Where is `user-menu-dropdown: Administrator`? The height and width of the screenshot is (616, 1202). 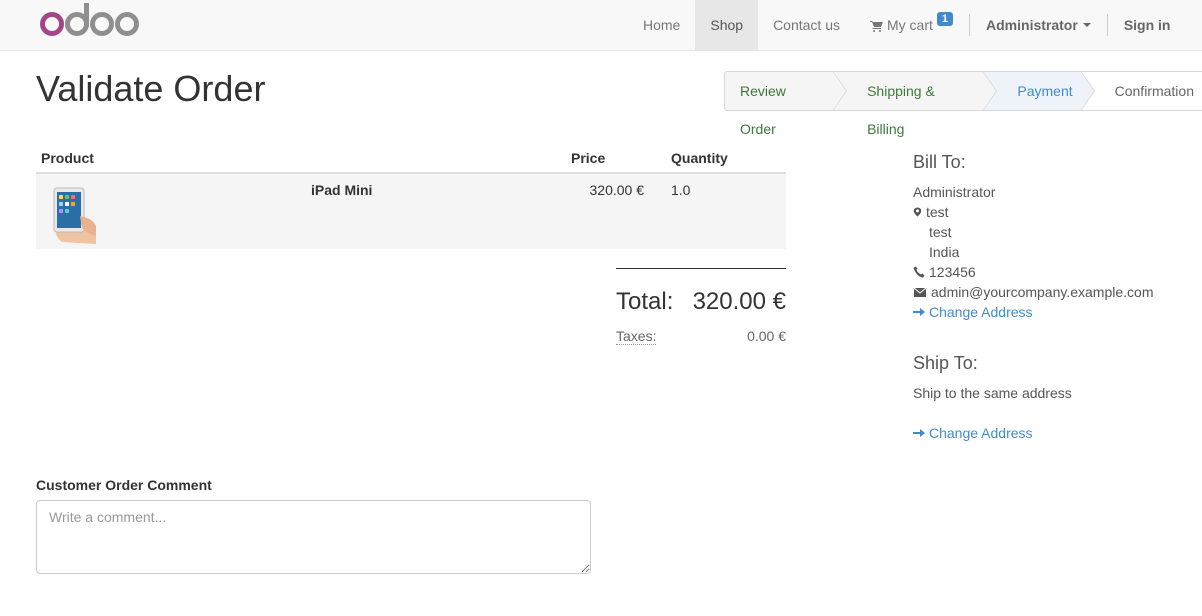
user-menu-dropdown: Administrator is located at coordinates (1038, 25).